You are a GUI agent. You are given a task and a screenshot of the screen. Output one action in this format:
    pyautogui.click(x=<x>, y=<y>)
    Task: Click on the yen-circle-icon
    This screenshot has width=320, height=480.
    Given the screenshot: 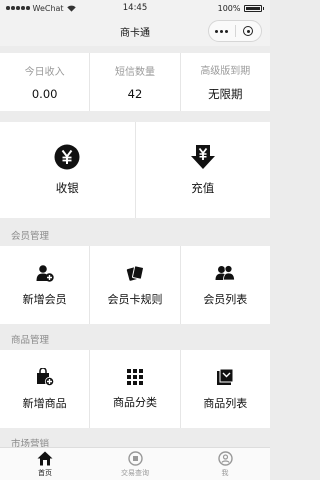 What is the action you would take?
    pyautogui.click(x=67, y=157)
    